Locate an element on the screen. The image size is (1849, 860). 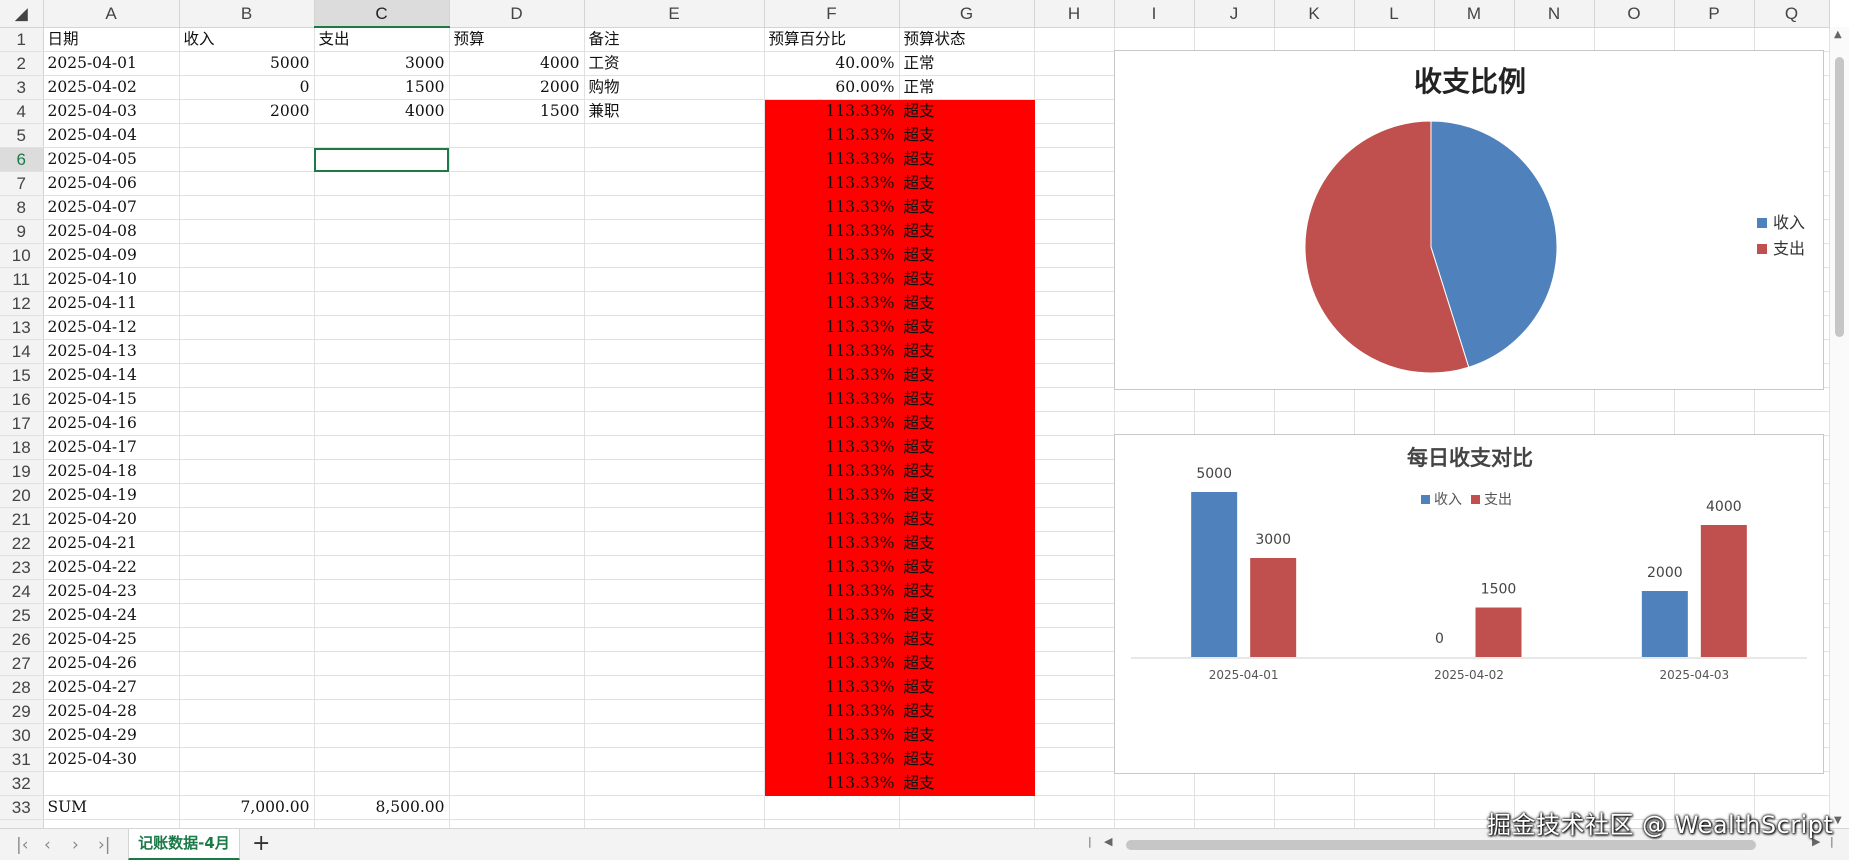
row-header: 28 is located at coordinates (22, 687).